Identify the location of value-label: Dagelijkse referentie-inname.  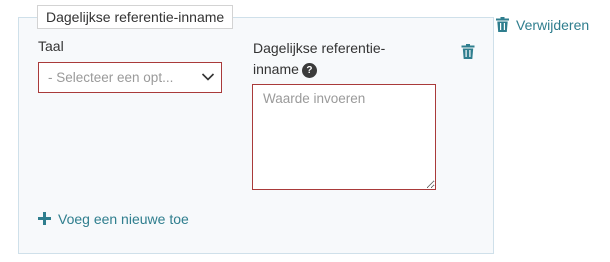
(319, 58).